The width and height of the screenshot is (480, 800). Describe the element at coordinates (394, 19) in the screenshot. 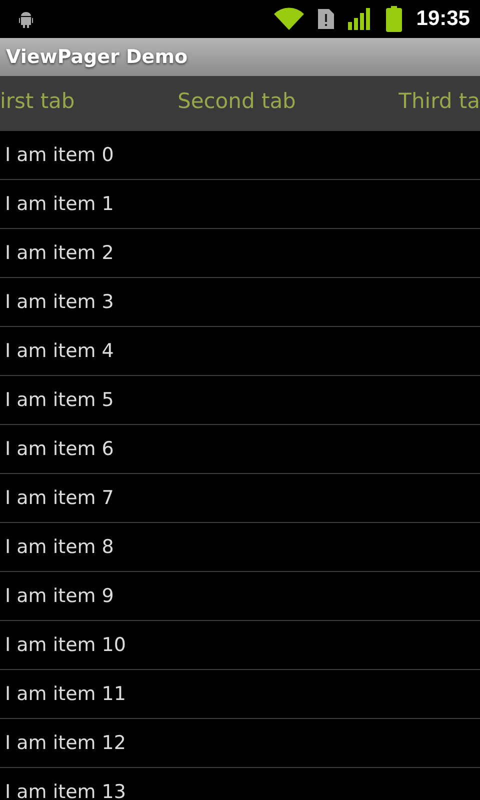

I see `battery-icon` at that location.